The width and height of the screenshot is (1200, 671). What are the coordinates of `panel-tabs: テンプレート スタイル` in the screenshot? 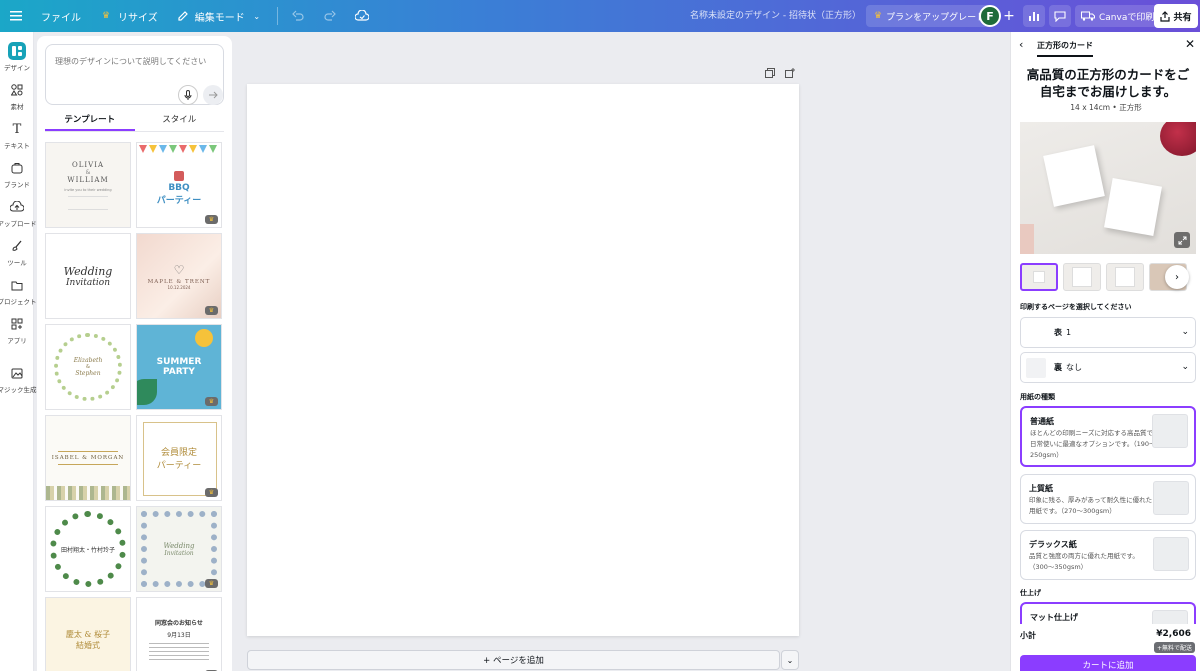 It's located at (134, 122).